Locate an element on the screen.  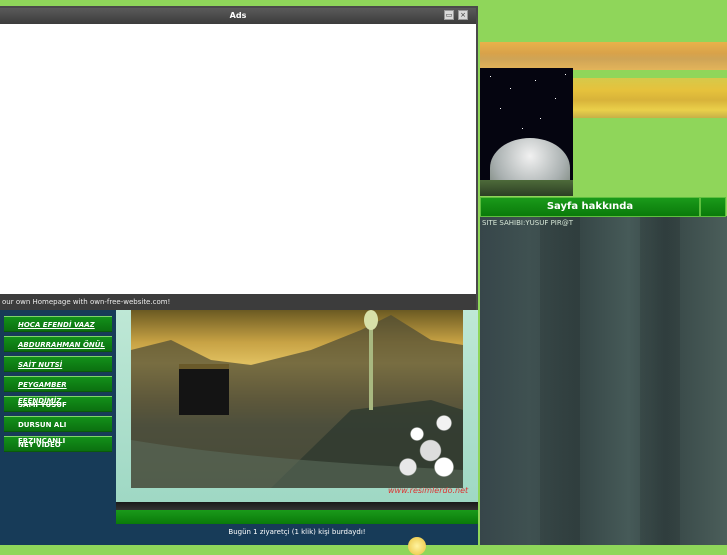
menu-item-sait-nutsi: SAİT NUTSİ is located at coordinates (58, 364).